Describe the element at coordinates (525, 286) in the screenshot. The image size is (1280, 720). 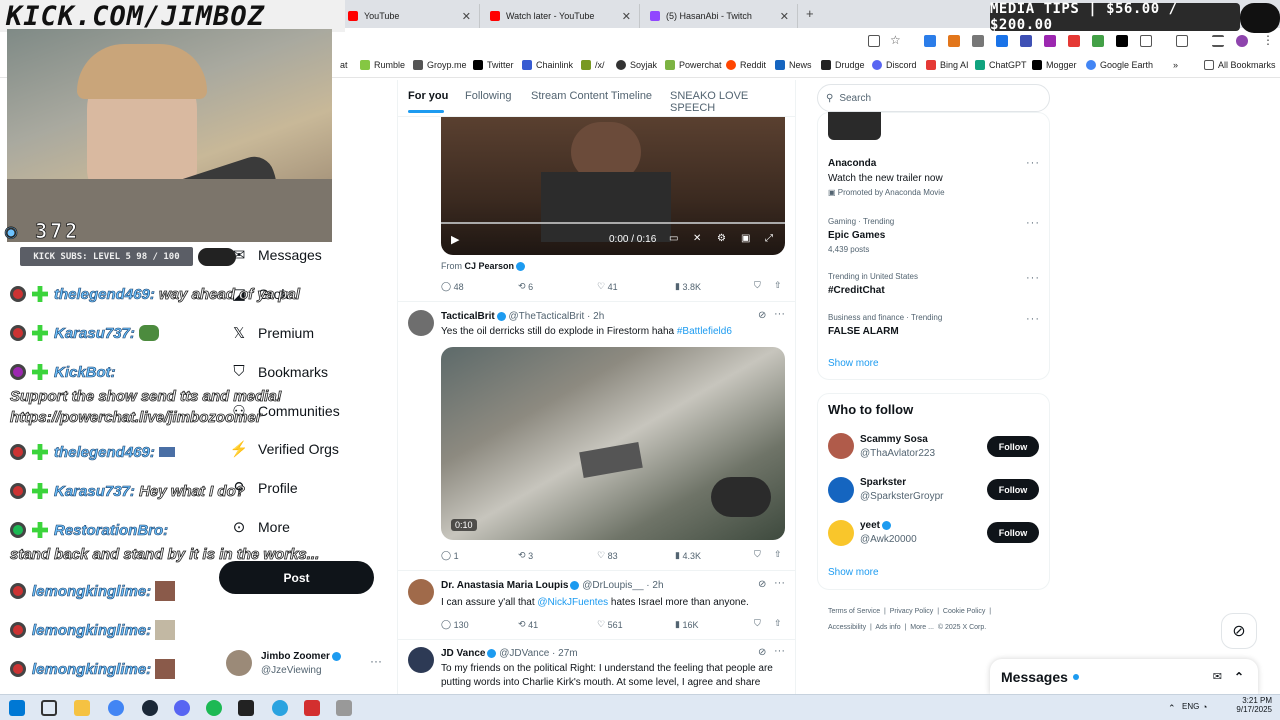
I see `repost-button: ⟲ 6` at that location.